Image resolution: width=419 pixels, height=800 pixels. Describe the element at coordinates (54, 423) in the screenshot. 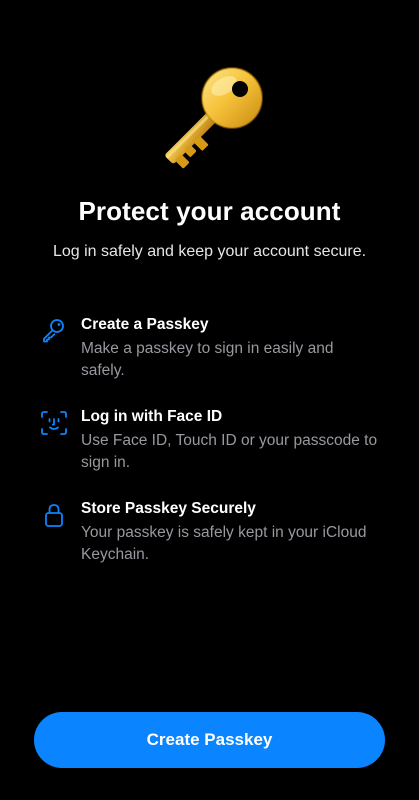

I see `face-id-icon` at that location.